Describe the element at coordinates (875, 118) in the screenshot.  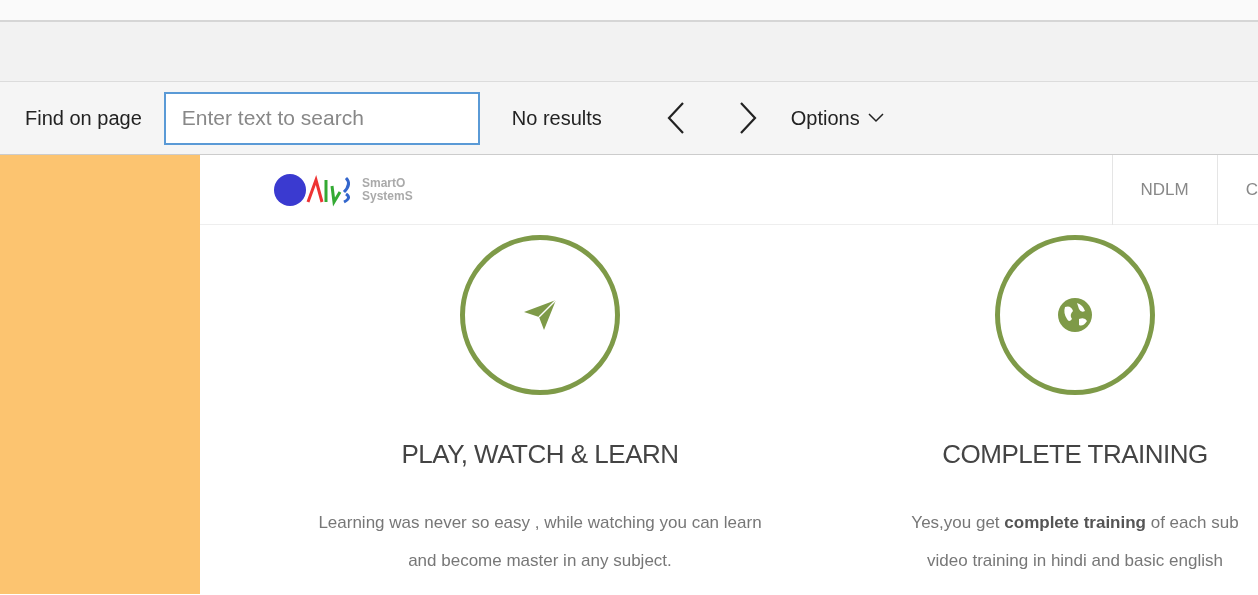
I see `caret-icon` at that location.